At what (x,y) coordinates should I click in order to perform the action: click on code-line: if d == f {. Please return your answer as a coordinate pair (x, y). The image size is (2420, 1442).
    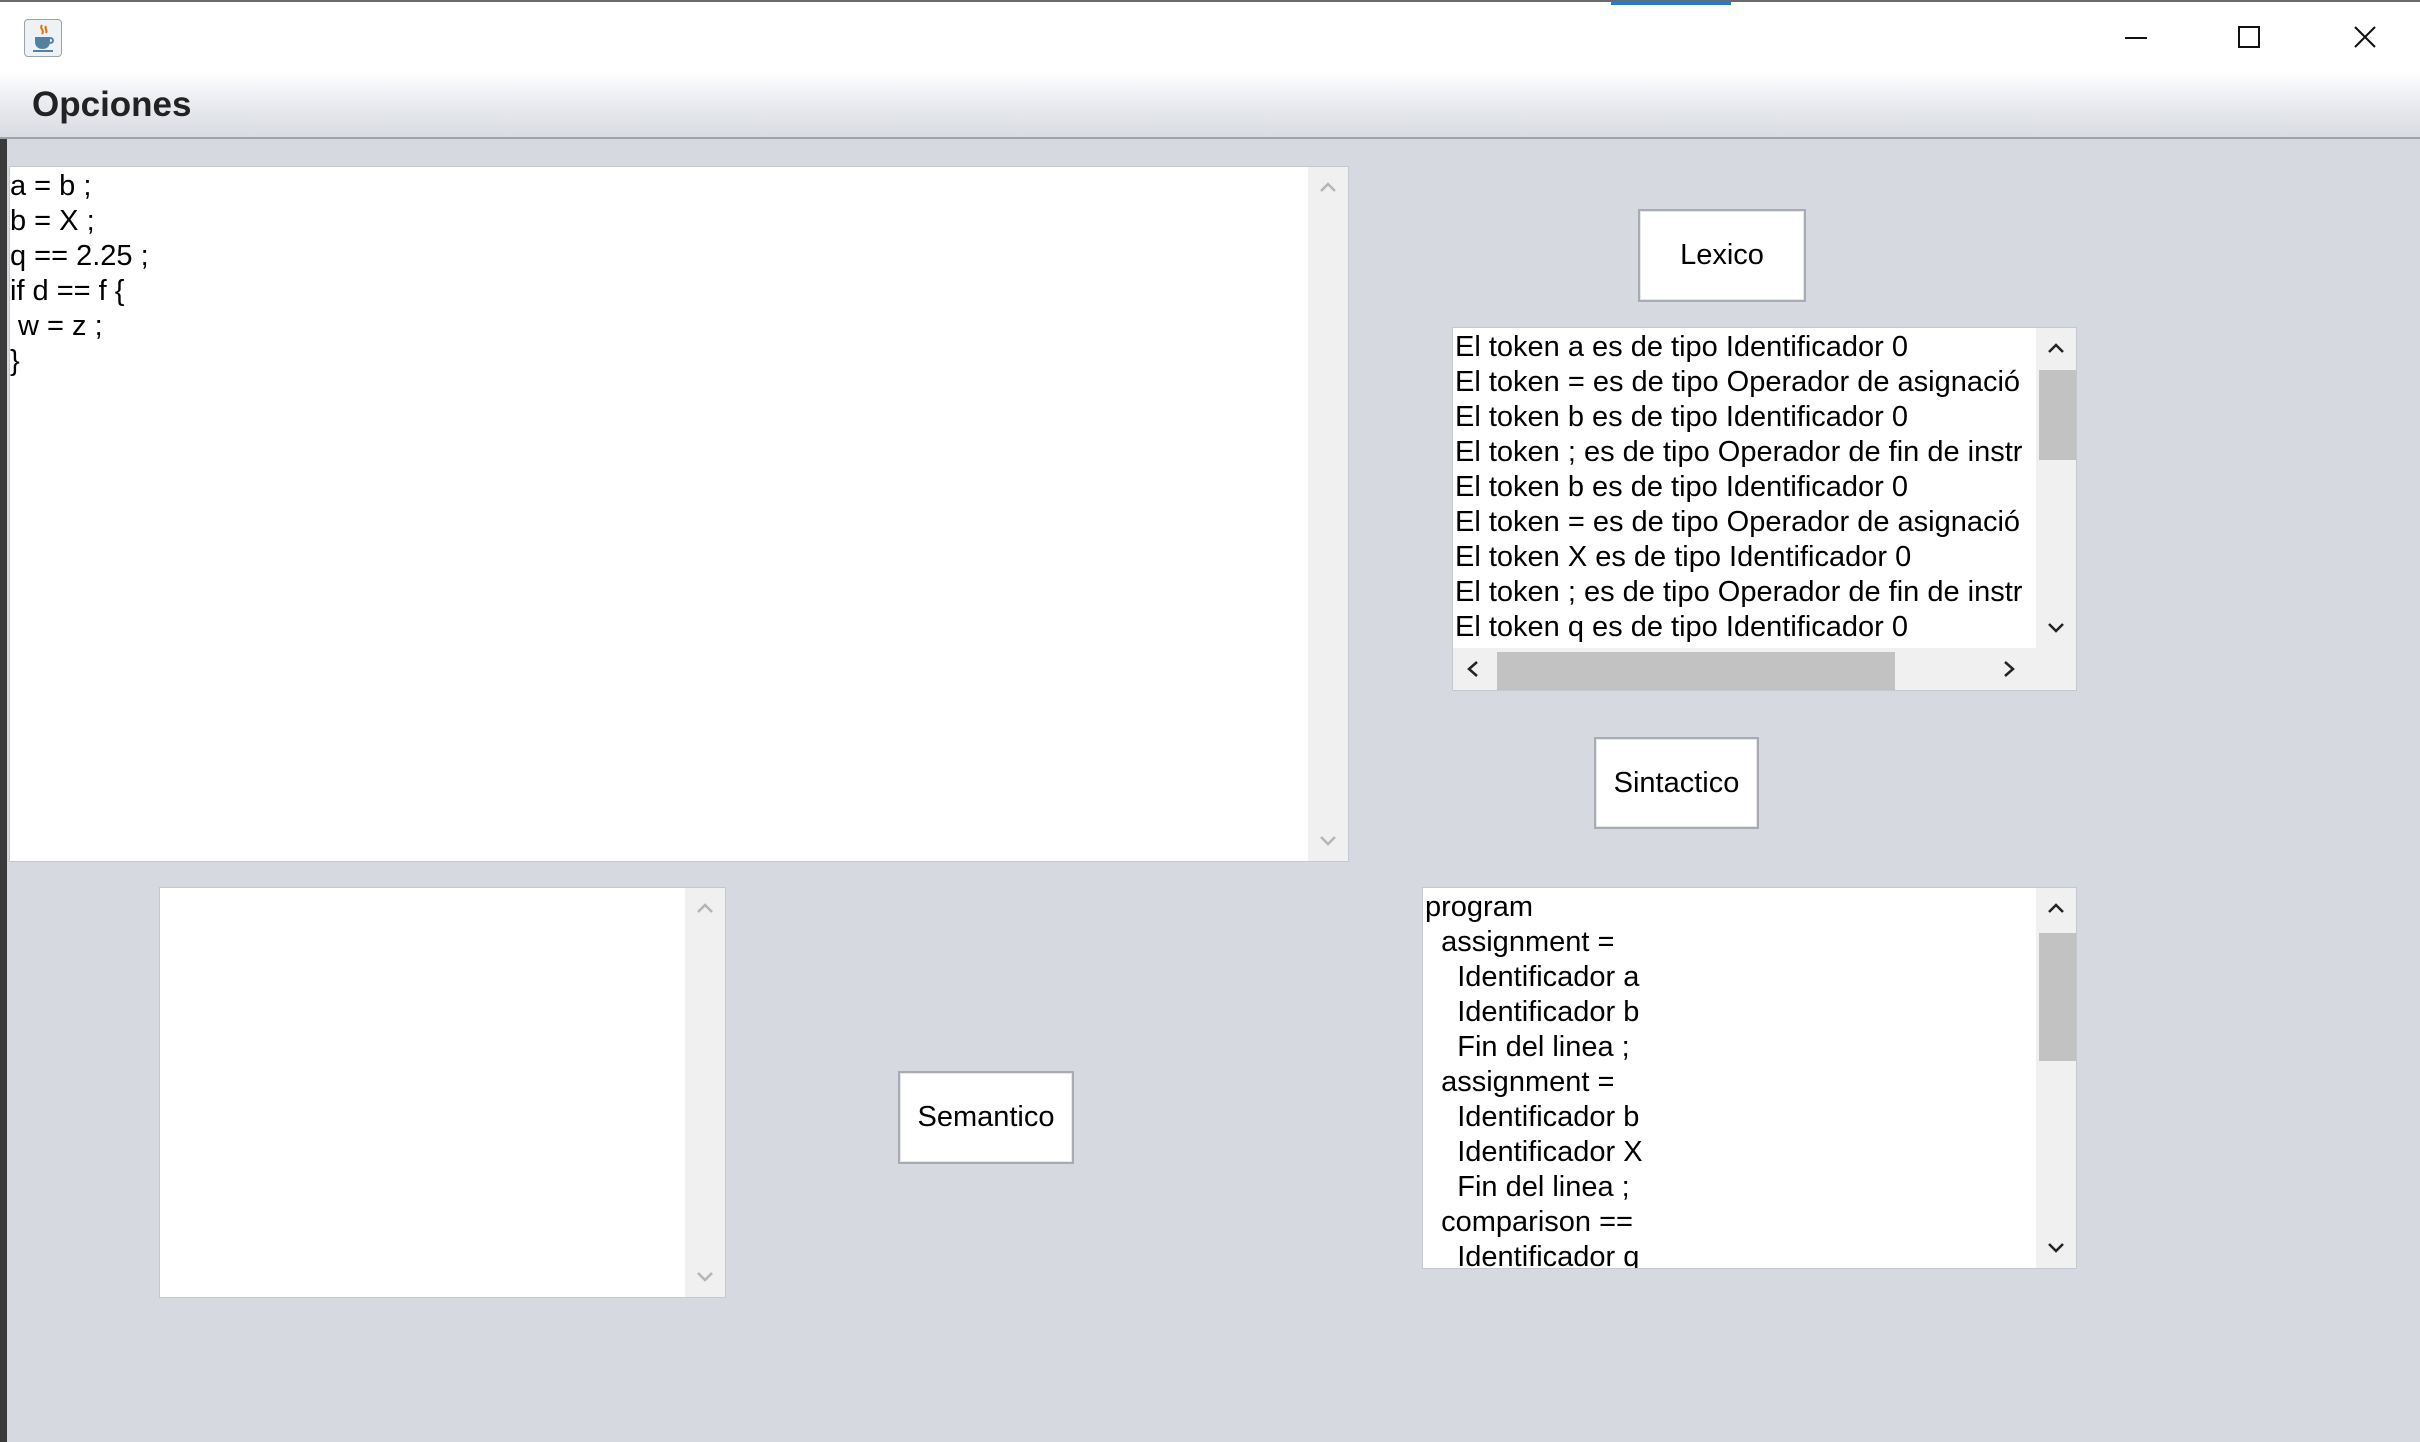
    Looking at the image, I should click on (67, 291).